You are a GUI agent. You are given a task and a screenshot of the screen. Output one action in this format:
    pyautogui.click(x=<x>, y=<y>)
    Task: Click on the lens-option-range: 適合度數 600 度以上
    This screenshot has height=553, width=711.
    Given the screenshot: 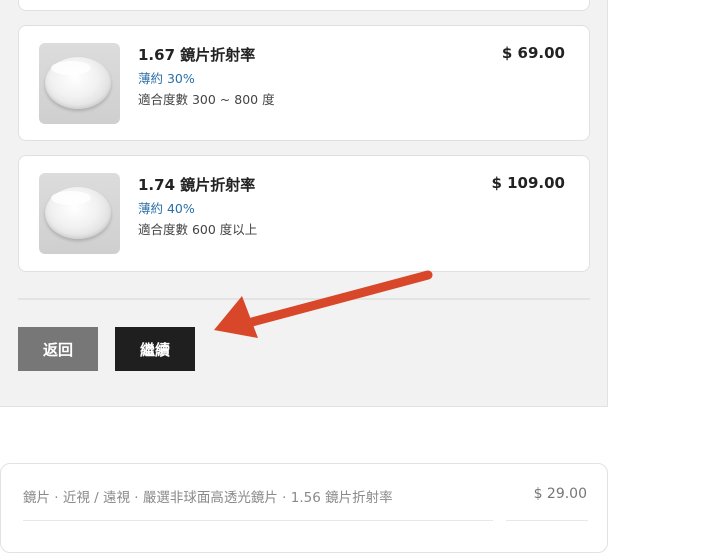 What is the action you would take?
    pyautogui.click(x=198, y=229)
    